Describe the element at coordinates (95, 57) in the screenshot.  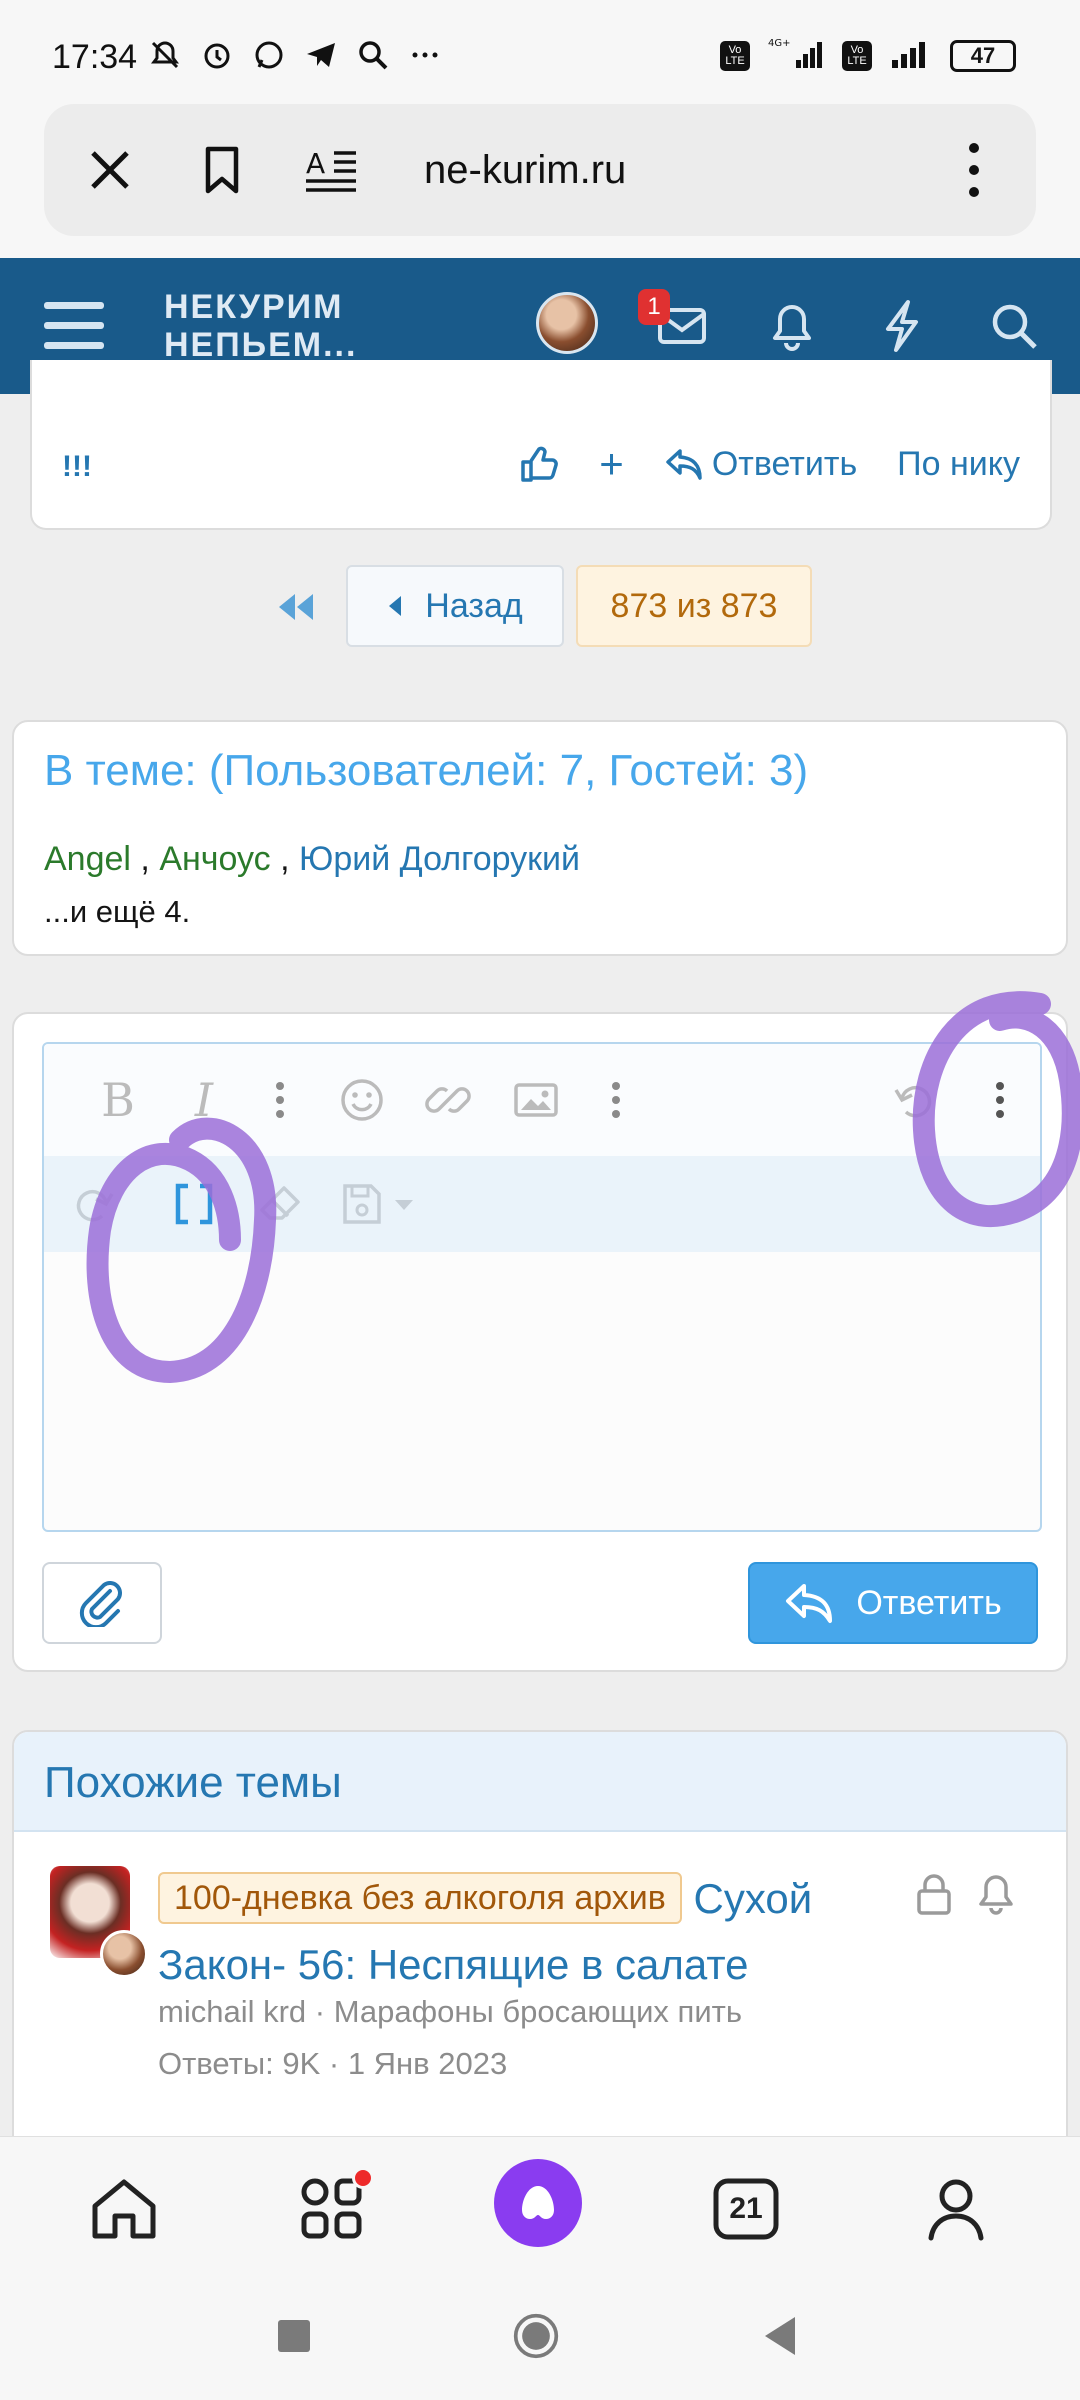
I see `status-time: 17:34` at that location.